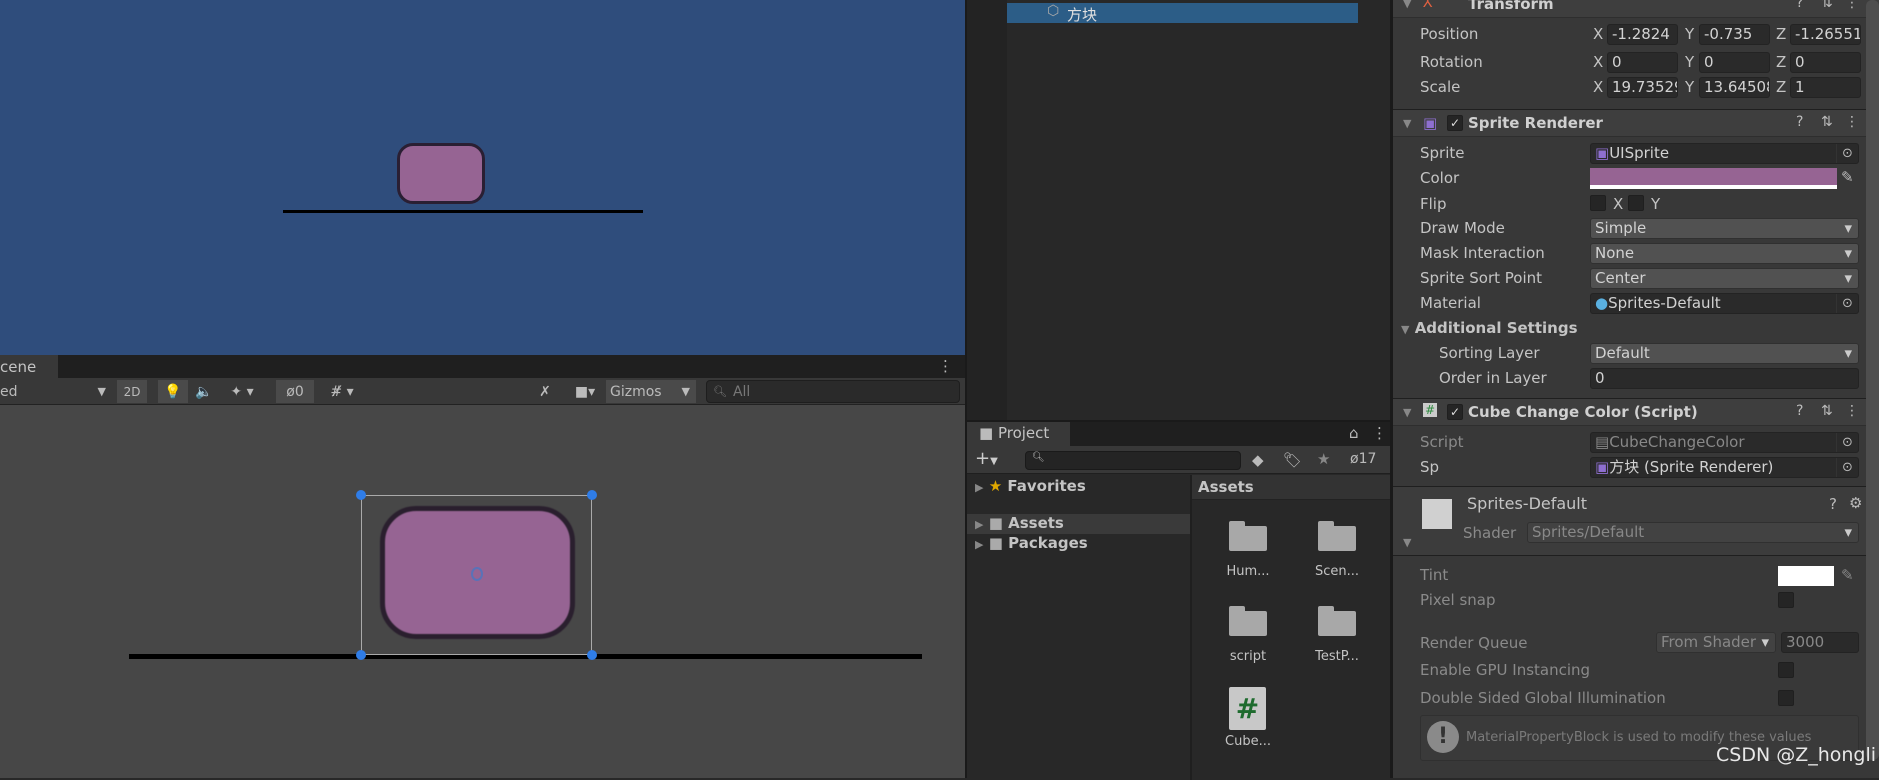  I want to click on position-y-field: -0.735, so click(1734, 34).